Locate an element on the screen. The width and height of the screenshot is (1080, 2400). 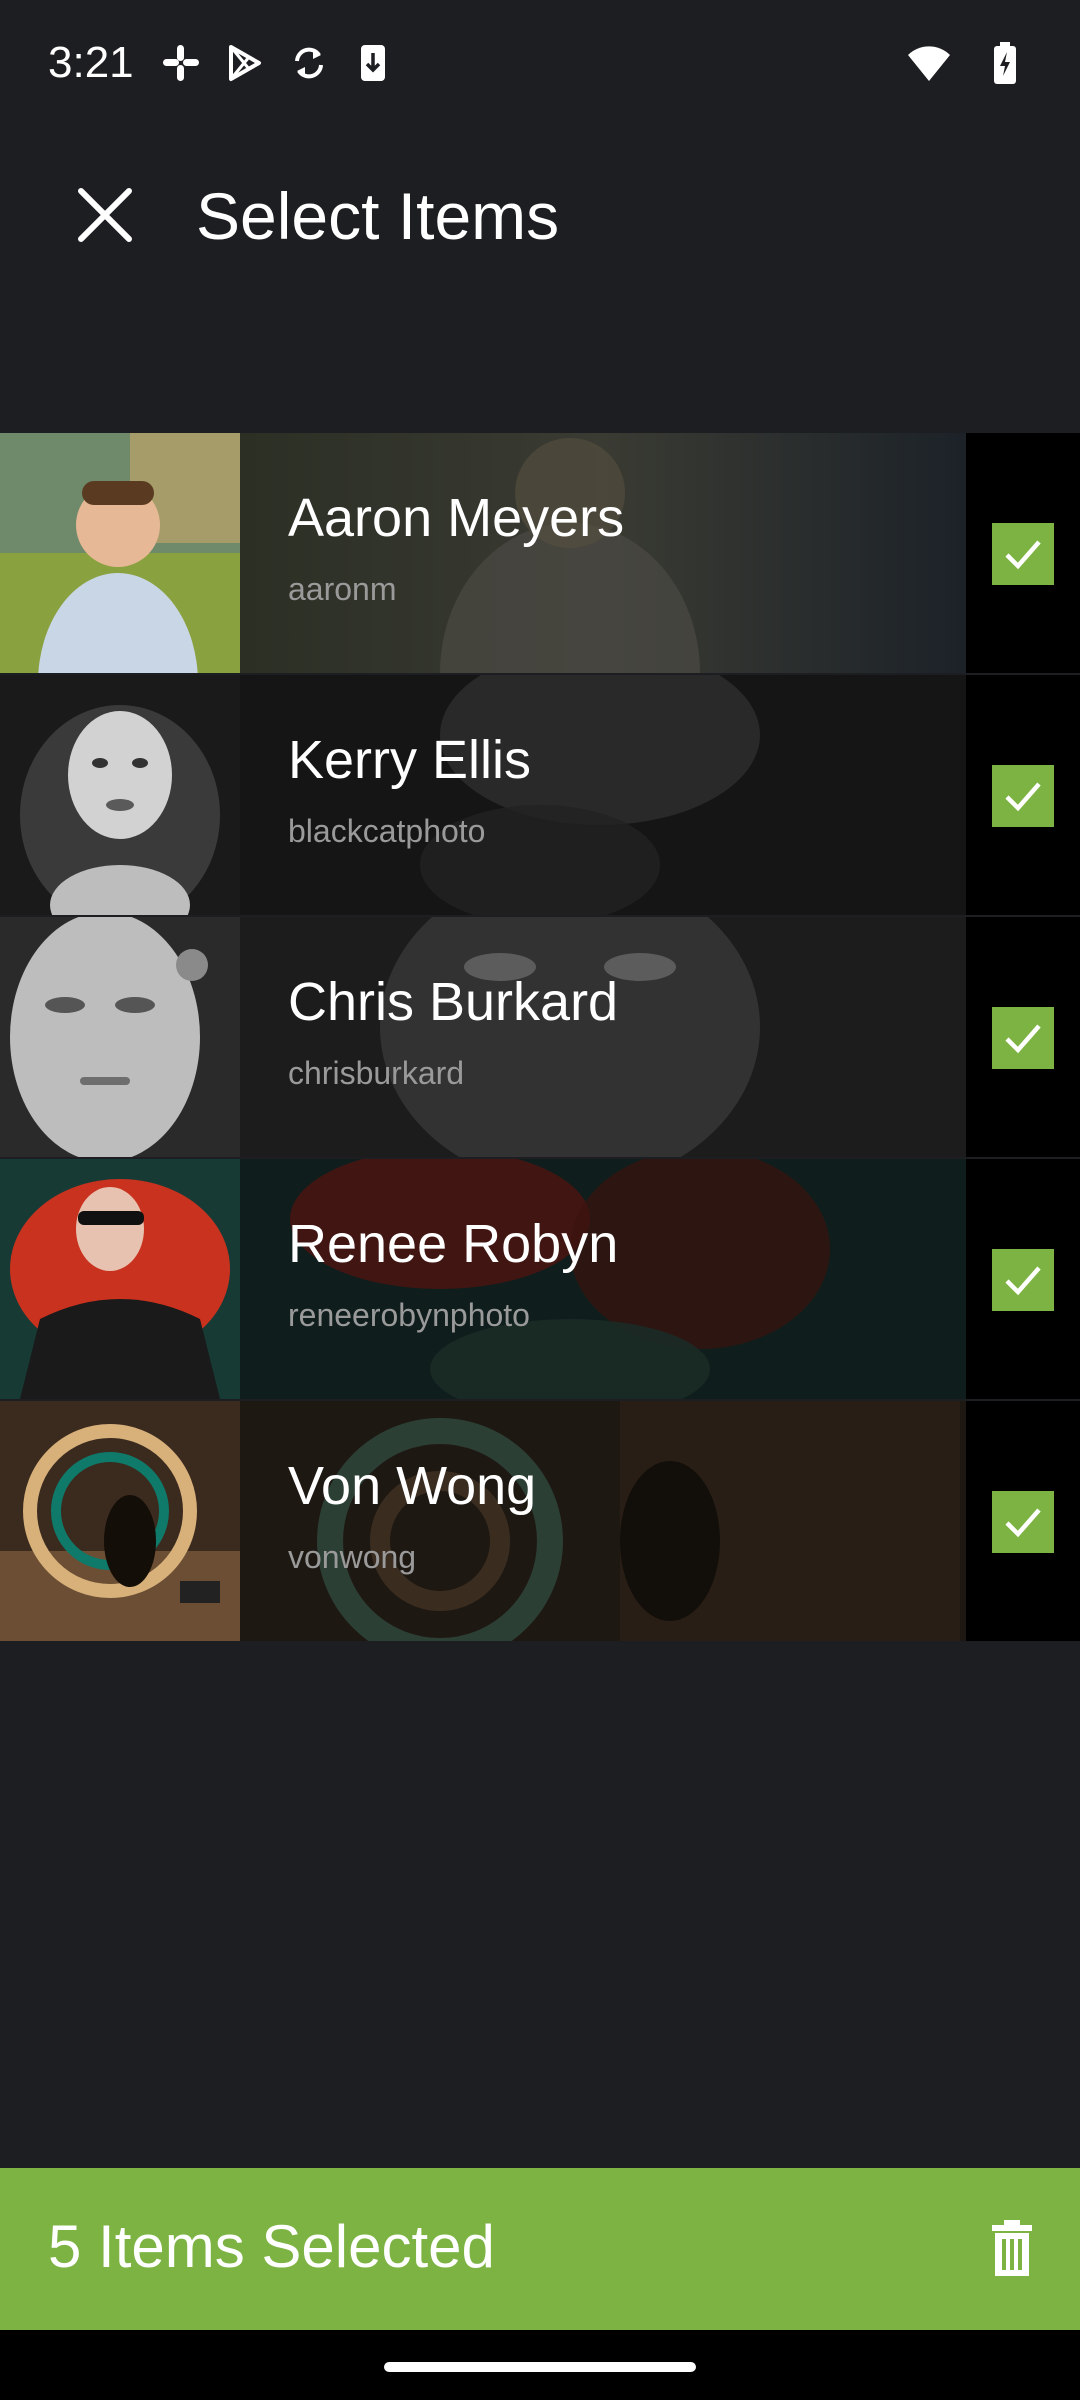
close-icon is located at coordinates (105, 215).